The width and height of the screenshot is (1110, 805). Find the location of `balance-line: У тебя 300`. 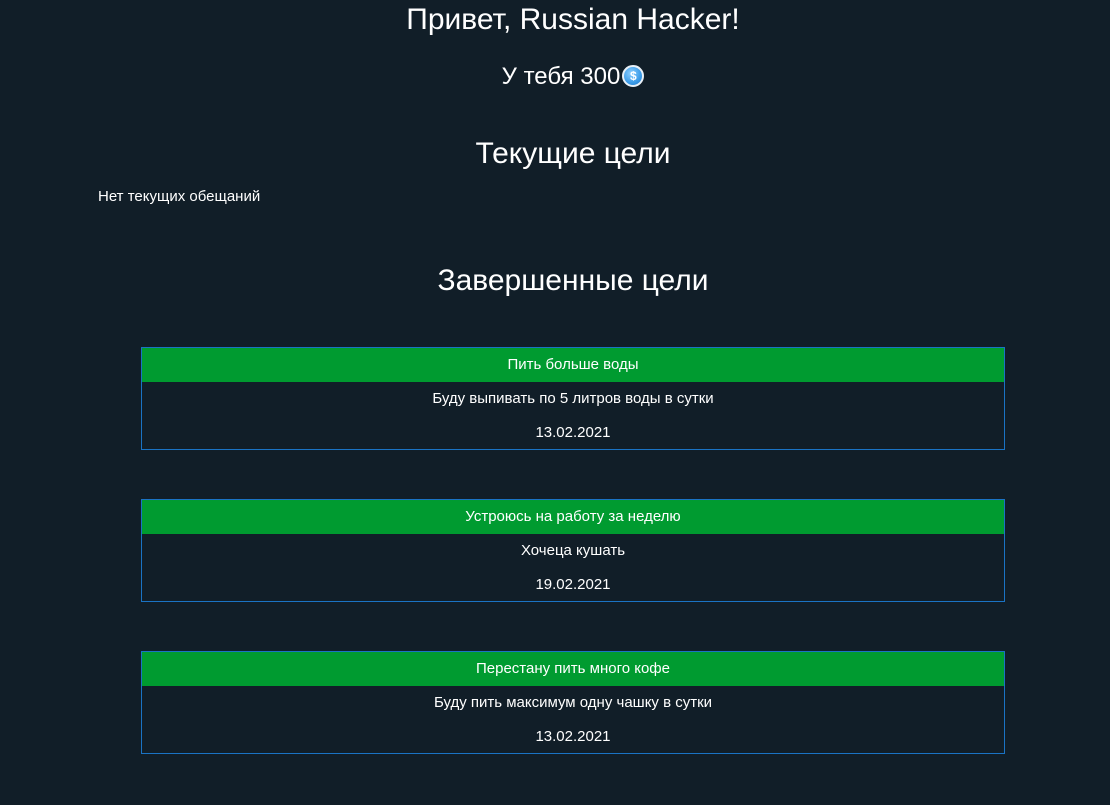

balance-line: У тебя 300 is located at coordinates (555, 77).